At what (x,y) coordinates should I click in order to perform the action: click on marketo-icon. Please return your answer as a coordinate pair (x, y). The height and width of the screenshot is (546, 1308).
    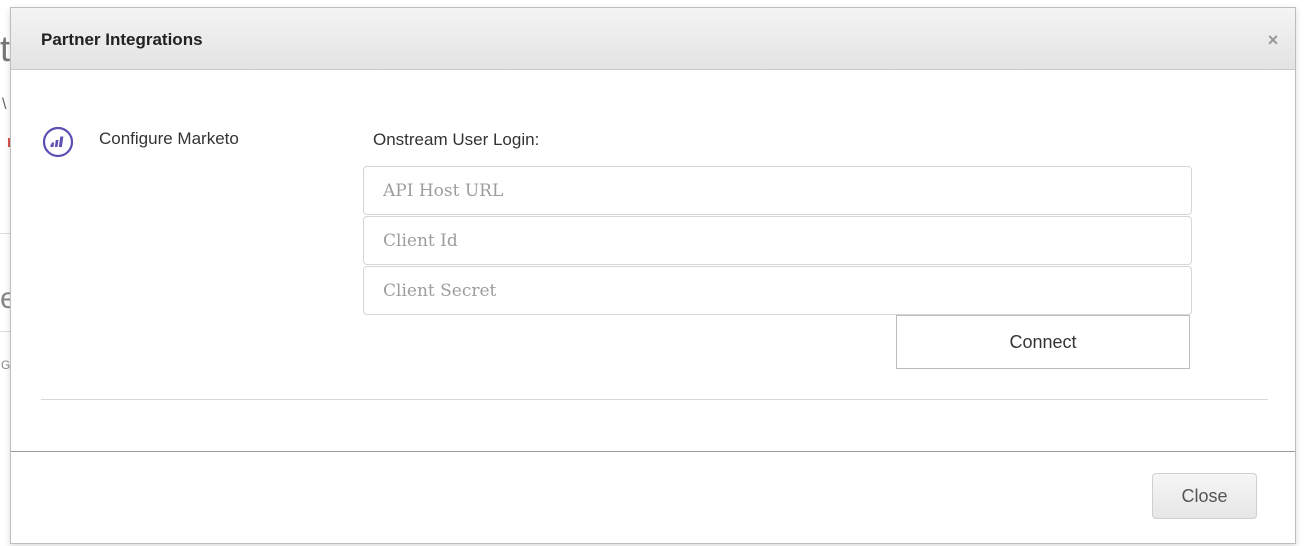
    Looking at the image, I should click on (58, 142).